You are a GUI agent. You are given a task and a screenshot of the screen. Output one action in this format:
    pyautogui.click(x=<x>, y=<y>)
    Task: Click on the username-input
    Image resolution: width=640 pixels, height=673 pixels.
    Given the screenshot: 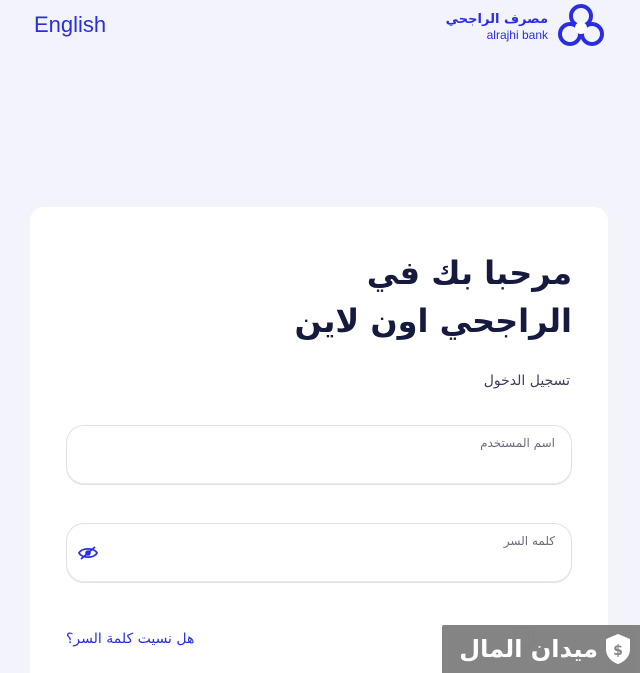 What is the action you would take?
    pyautogui.click(x=319, y=465)
    